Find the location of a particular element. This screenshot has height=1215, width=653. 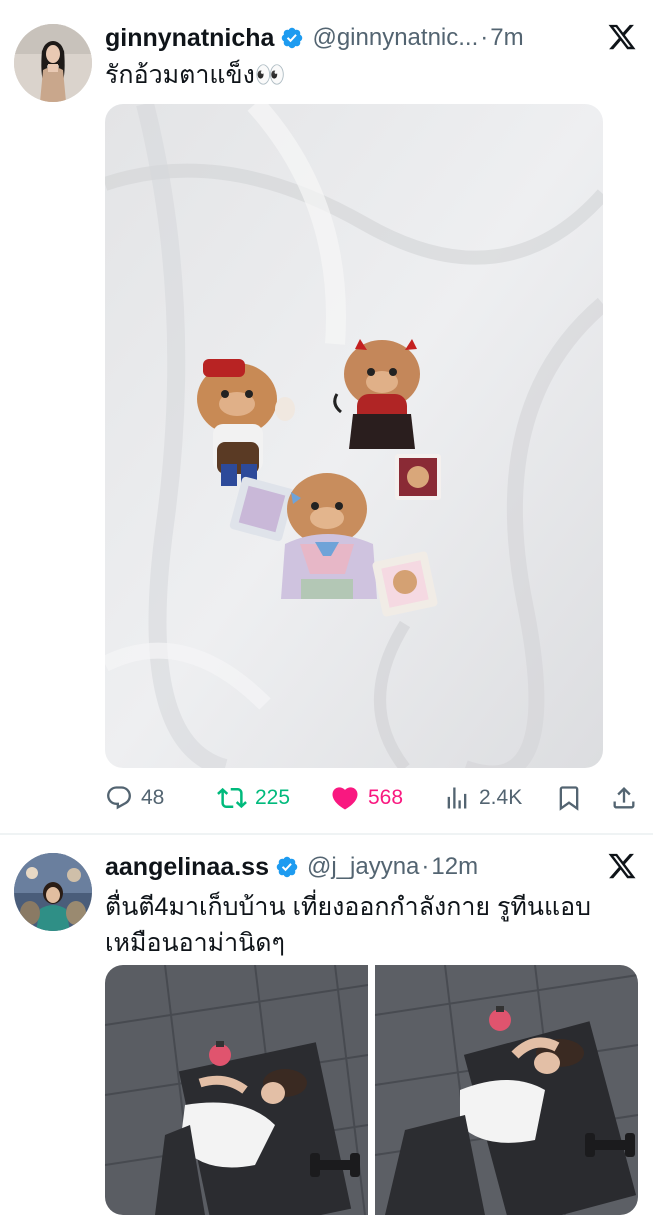

share-icon is located at coordinates (624, 798).